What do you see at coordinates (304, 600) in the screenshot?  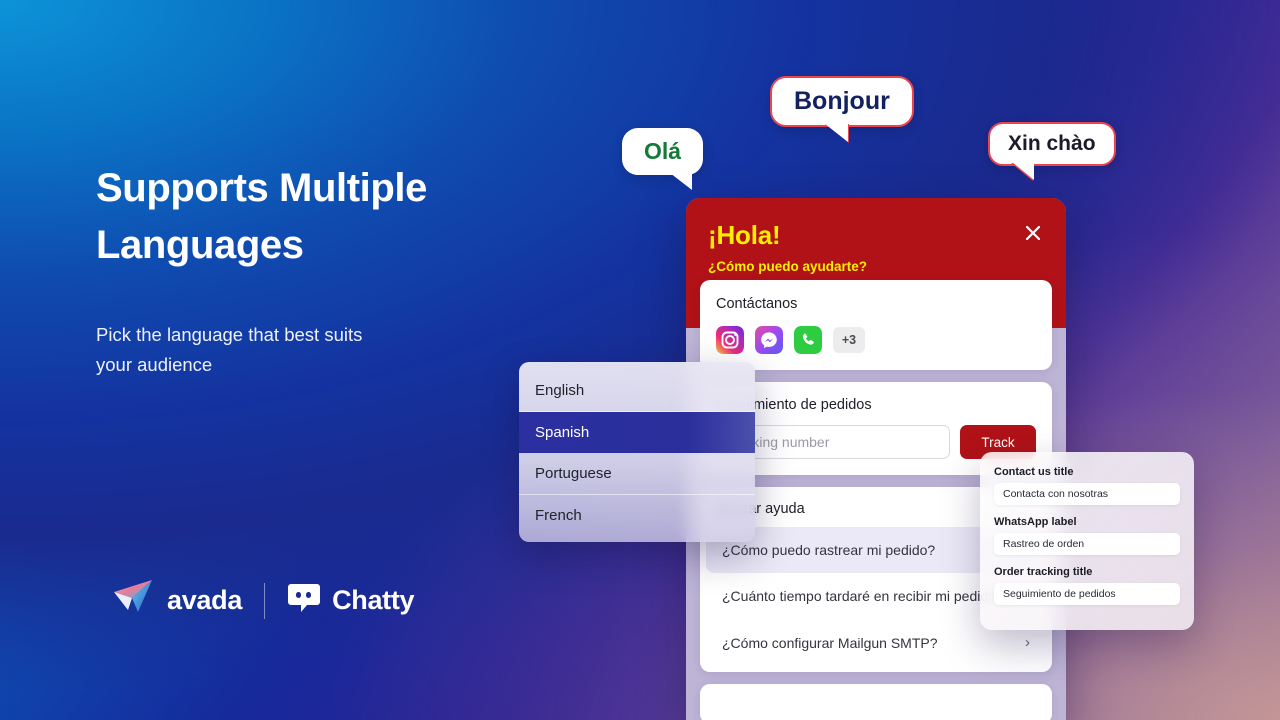 I see `chatty-speech-bubble-logo-icon` at bounding box center [304, 600].